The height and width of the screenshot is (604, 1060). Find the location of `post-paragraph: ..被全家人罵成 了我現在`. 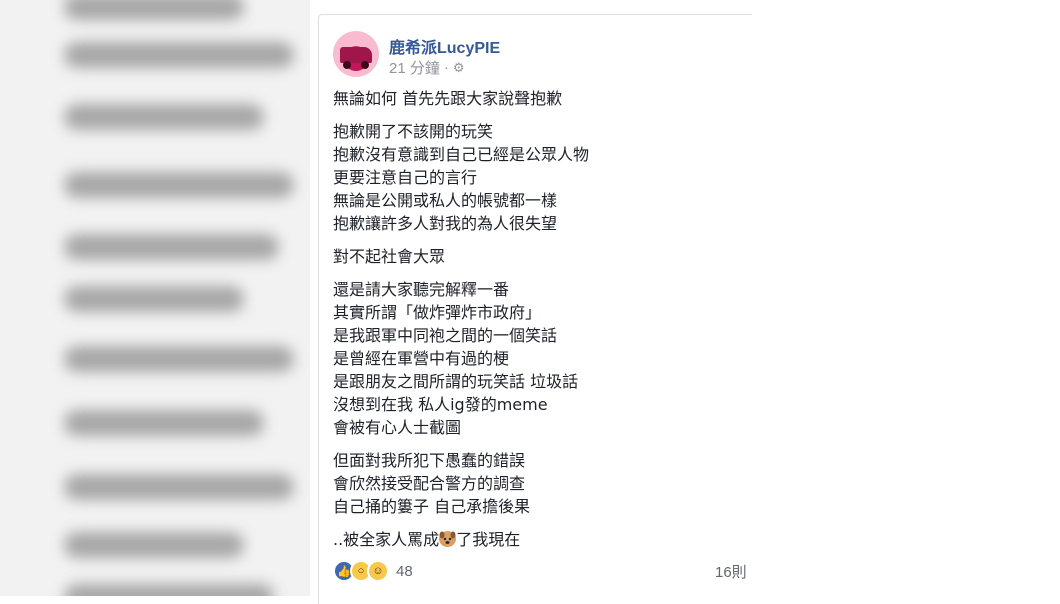

post-paragraph: ..被全家人罵成 了我現在 is located at coordinates (538, 539).